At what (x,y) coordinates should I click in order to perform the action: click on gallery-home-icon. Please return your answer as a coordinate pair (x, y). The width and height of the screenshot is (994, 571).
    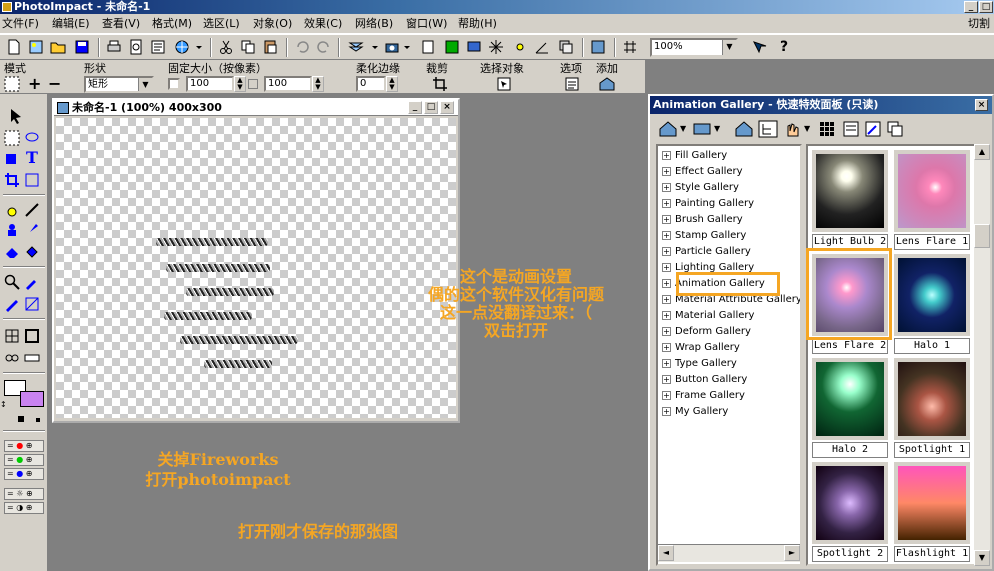
    Looking at the image, I should click on (668, 129).